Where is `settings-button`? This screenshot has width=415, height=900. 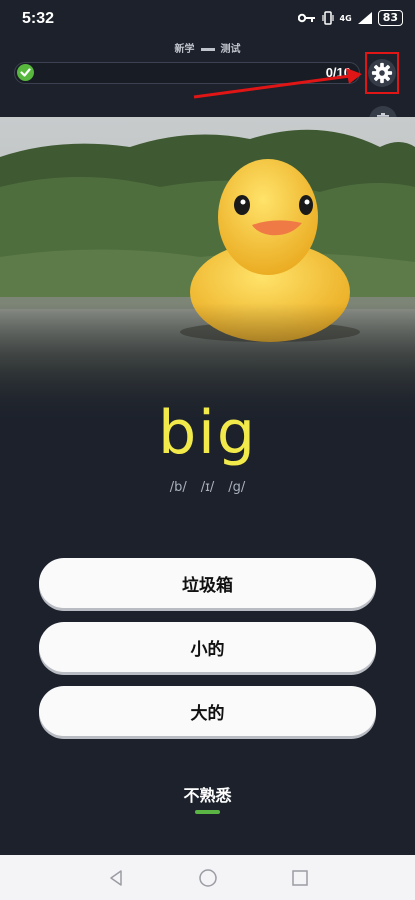 settings-button is located at coordinates (382, 73).